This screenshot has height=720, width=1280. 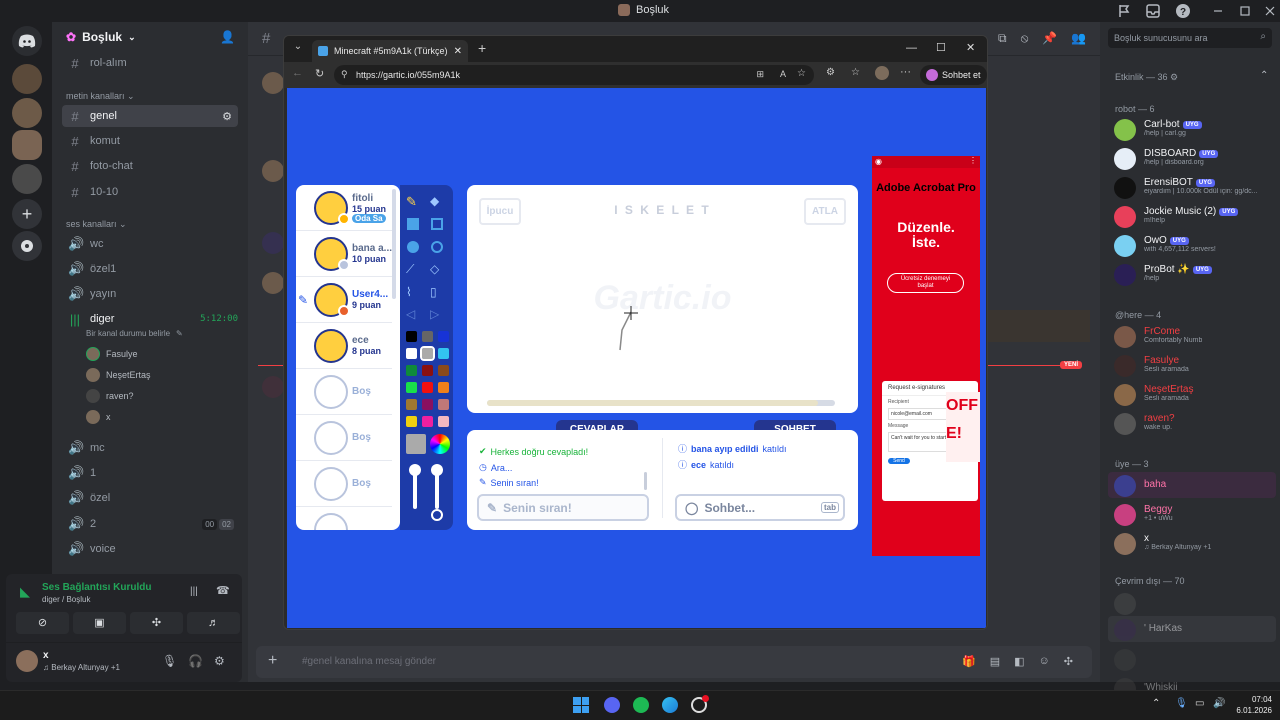 I want to click on member-beggy: Beggy +1 • uWu, so click(x=1196, y=515).